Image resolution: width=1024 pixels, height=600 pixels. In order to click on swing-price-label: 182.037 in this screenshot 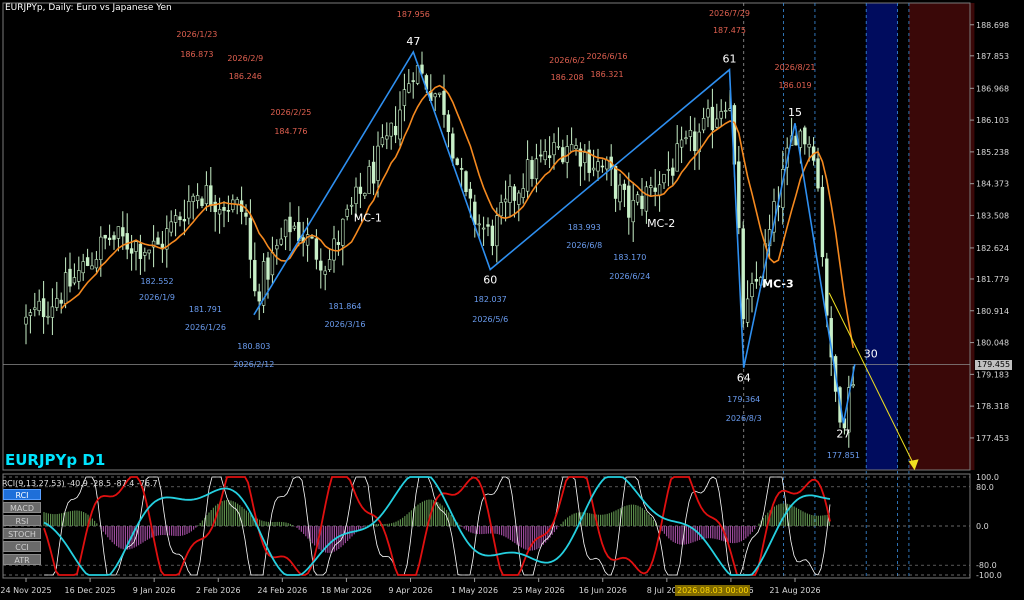, I will do `click(490, 299)`.